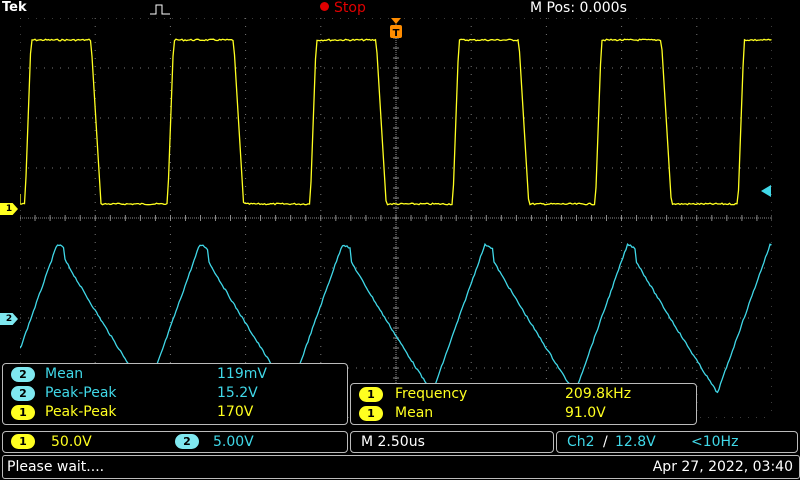 The height and width of the screenshot is (480, 800). Describe the element at coordinates (524, 394) in the screenshot. I see `measurement-row: 1 Frequency 209.8kHz` at that location.